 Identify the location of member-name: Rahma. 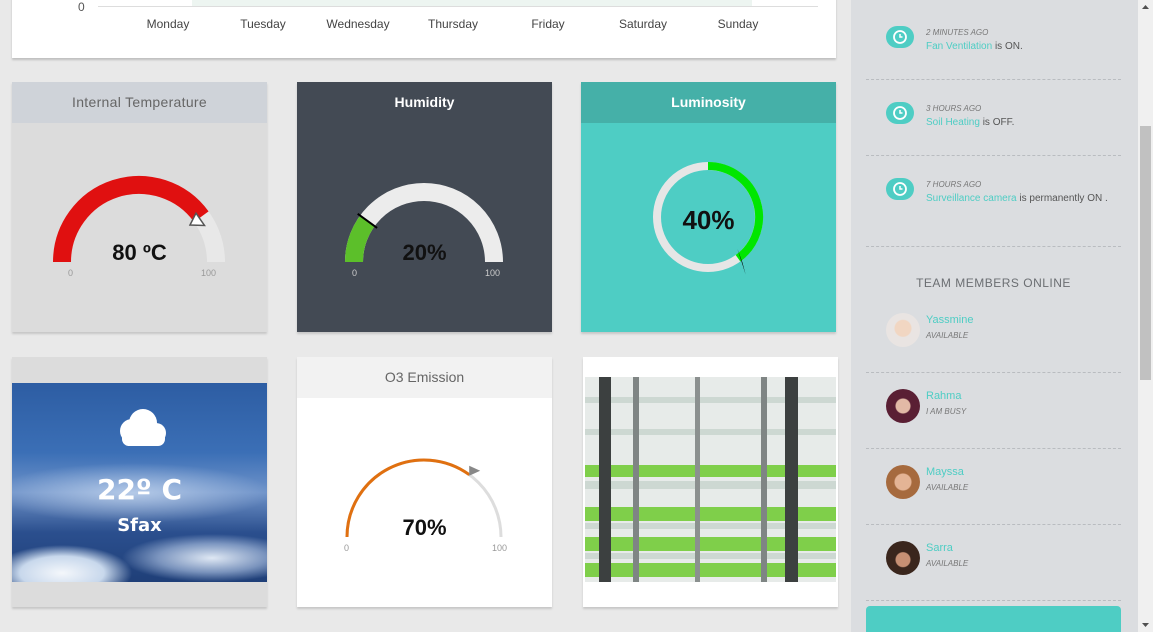
(943, 396).